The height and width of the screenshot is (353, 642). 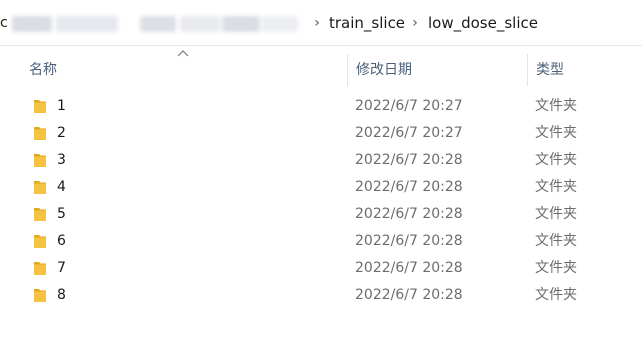 What do you see at coordinates (437, 70) in the screenshot?
I see `column-header-date: 修改日期` at bounding box center [437, 70].